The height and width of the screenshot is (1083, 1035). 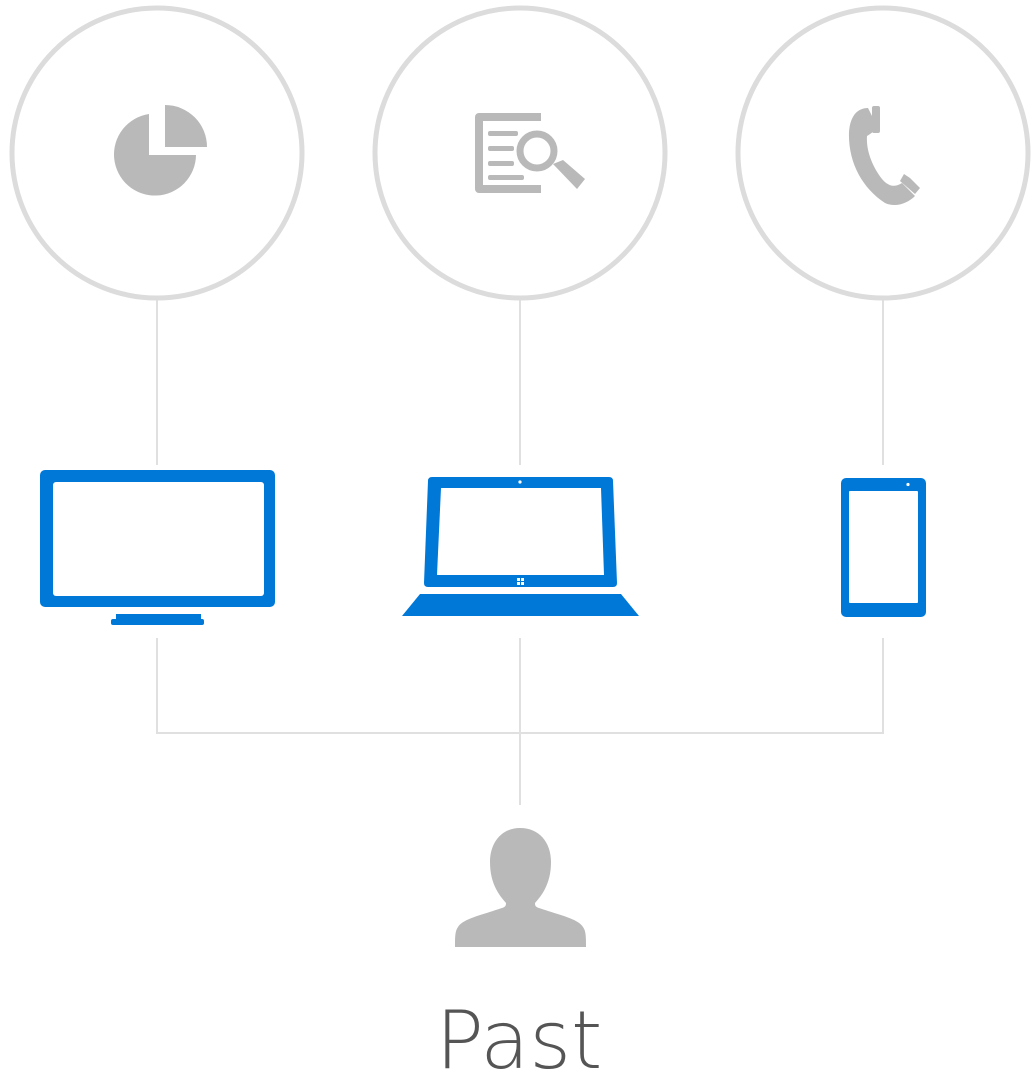 I want to click on tablet-icon, so click(x=883, y=547).